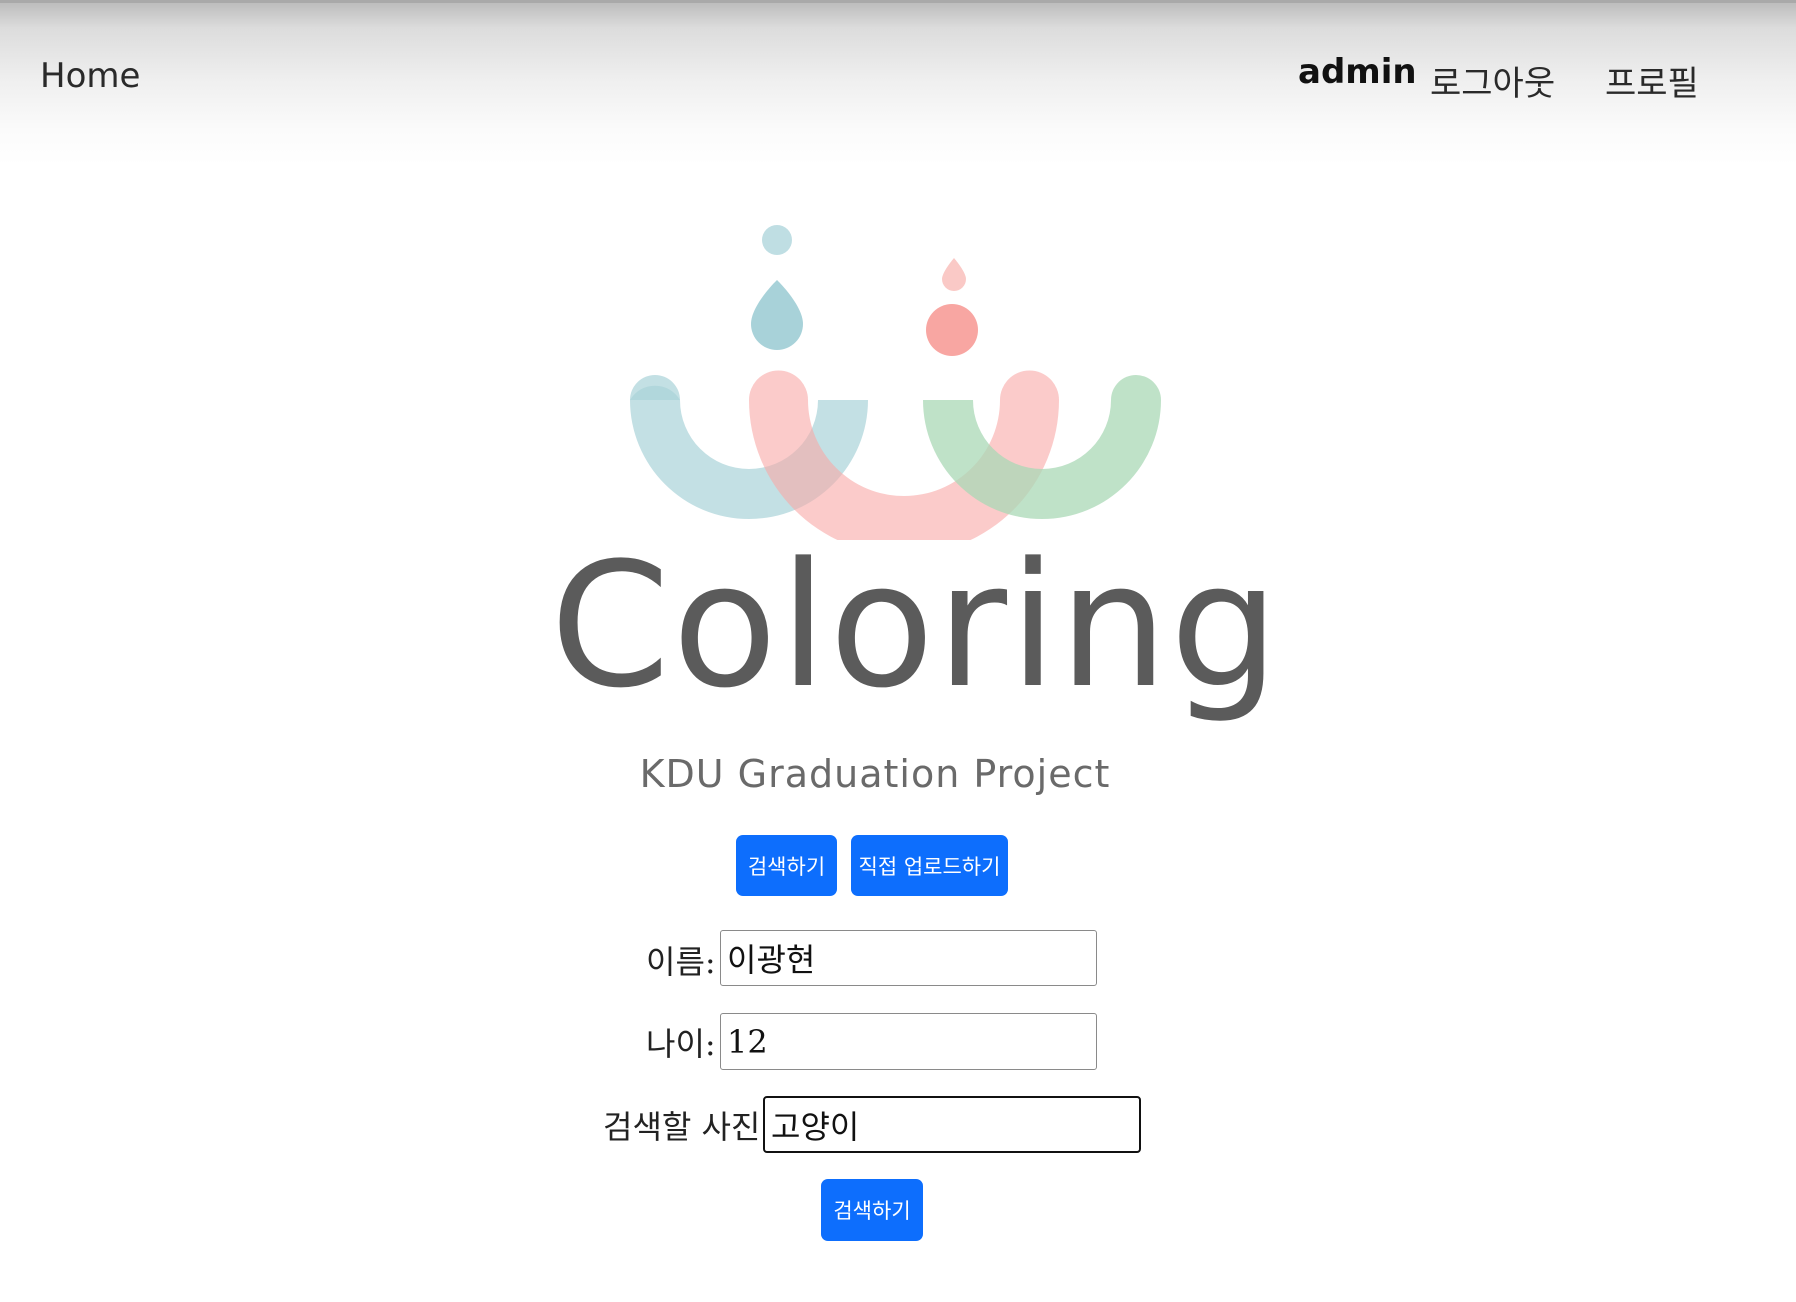  Describe the element at coordinates (916, 625) in the screenshot. I see `brand-title: Coloring` at that location.